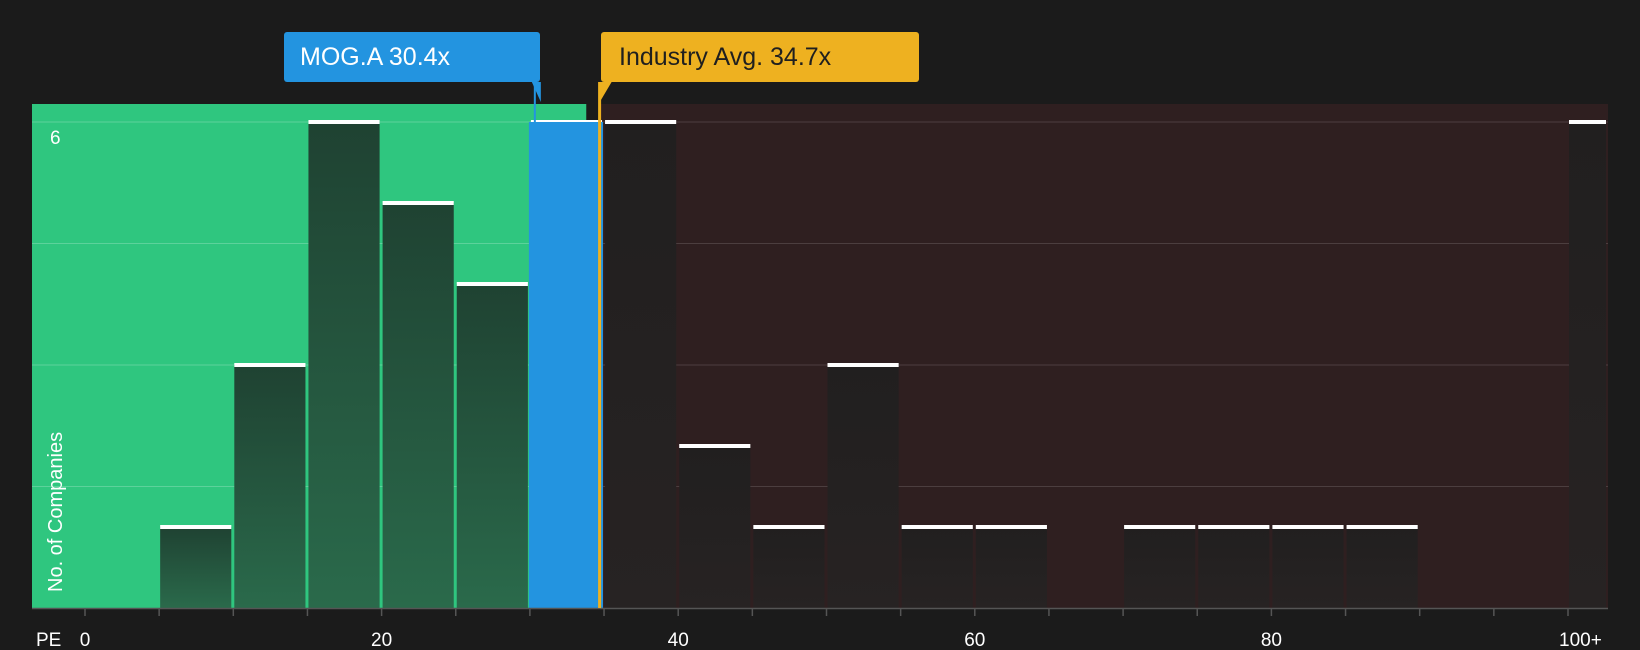  I want to click on x-tick-label: 40, so click(678, 640).